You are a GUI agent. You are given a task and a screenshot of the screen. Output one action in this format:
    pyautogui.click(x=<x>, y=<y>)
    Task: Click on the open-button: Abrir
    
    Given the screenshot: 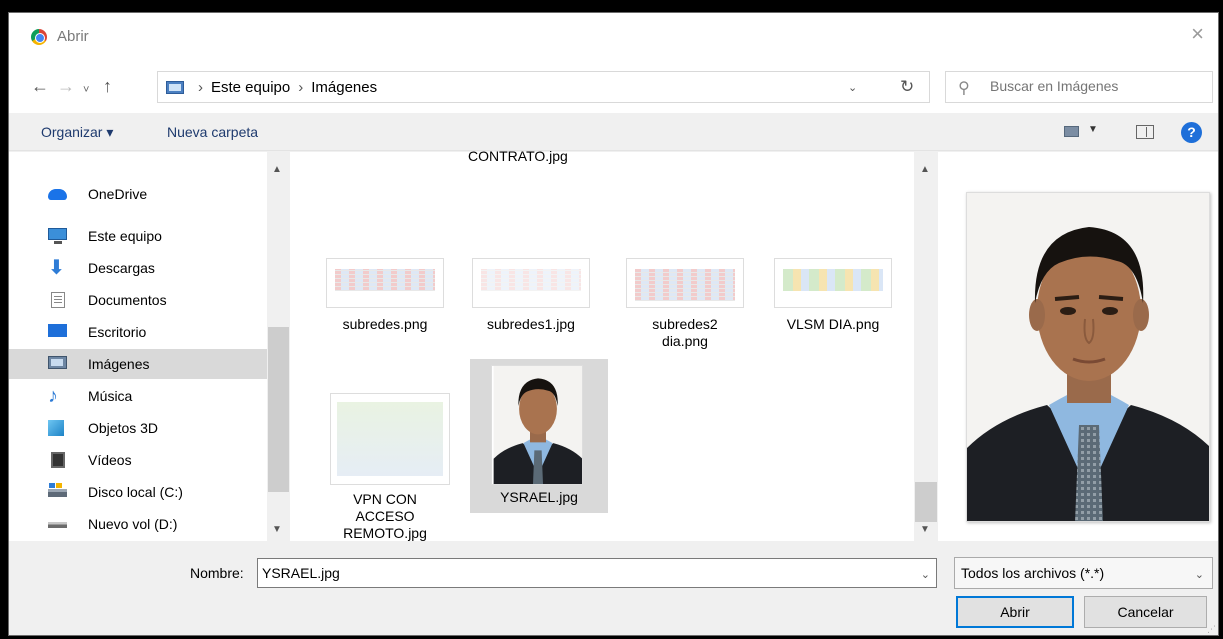 What is the action you would take?
    pyautogui.click(x=1015, y=612)
    